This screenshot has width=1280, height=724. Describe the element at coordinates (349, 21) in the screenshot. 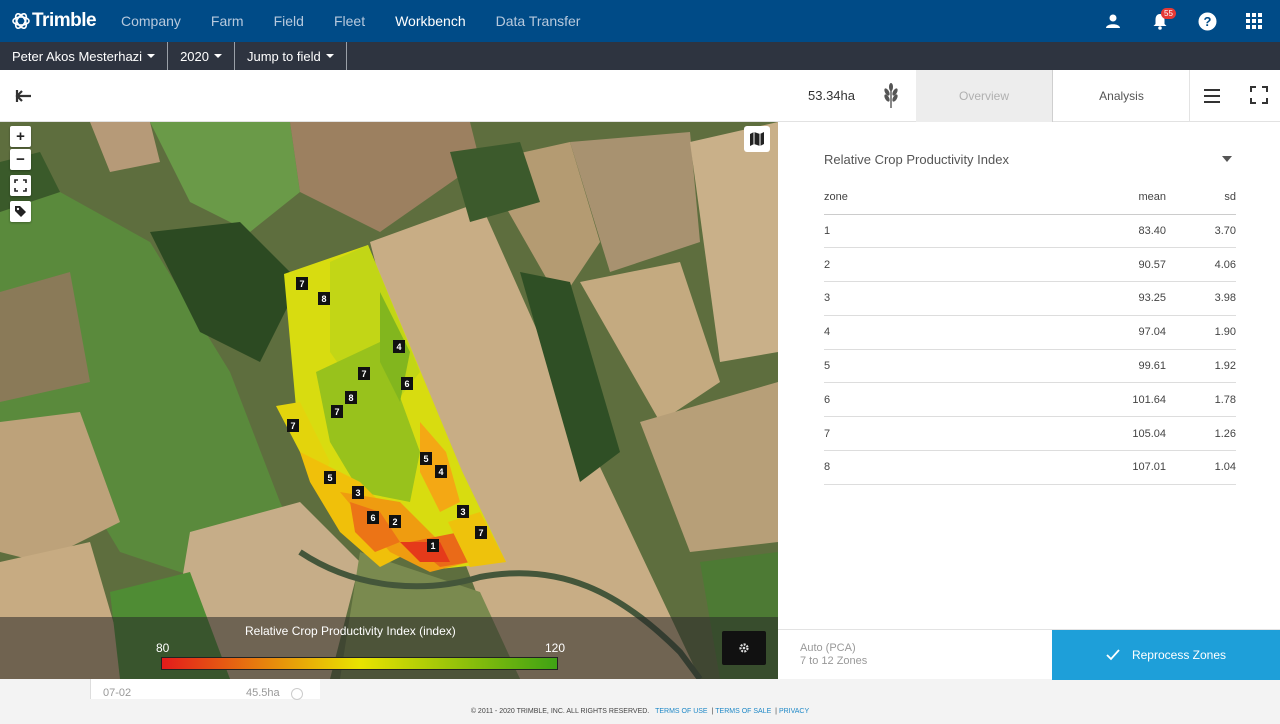

I see `nav-fleet: Fleet` at that location.